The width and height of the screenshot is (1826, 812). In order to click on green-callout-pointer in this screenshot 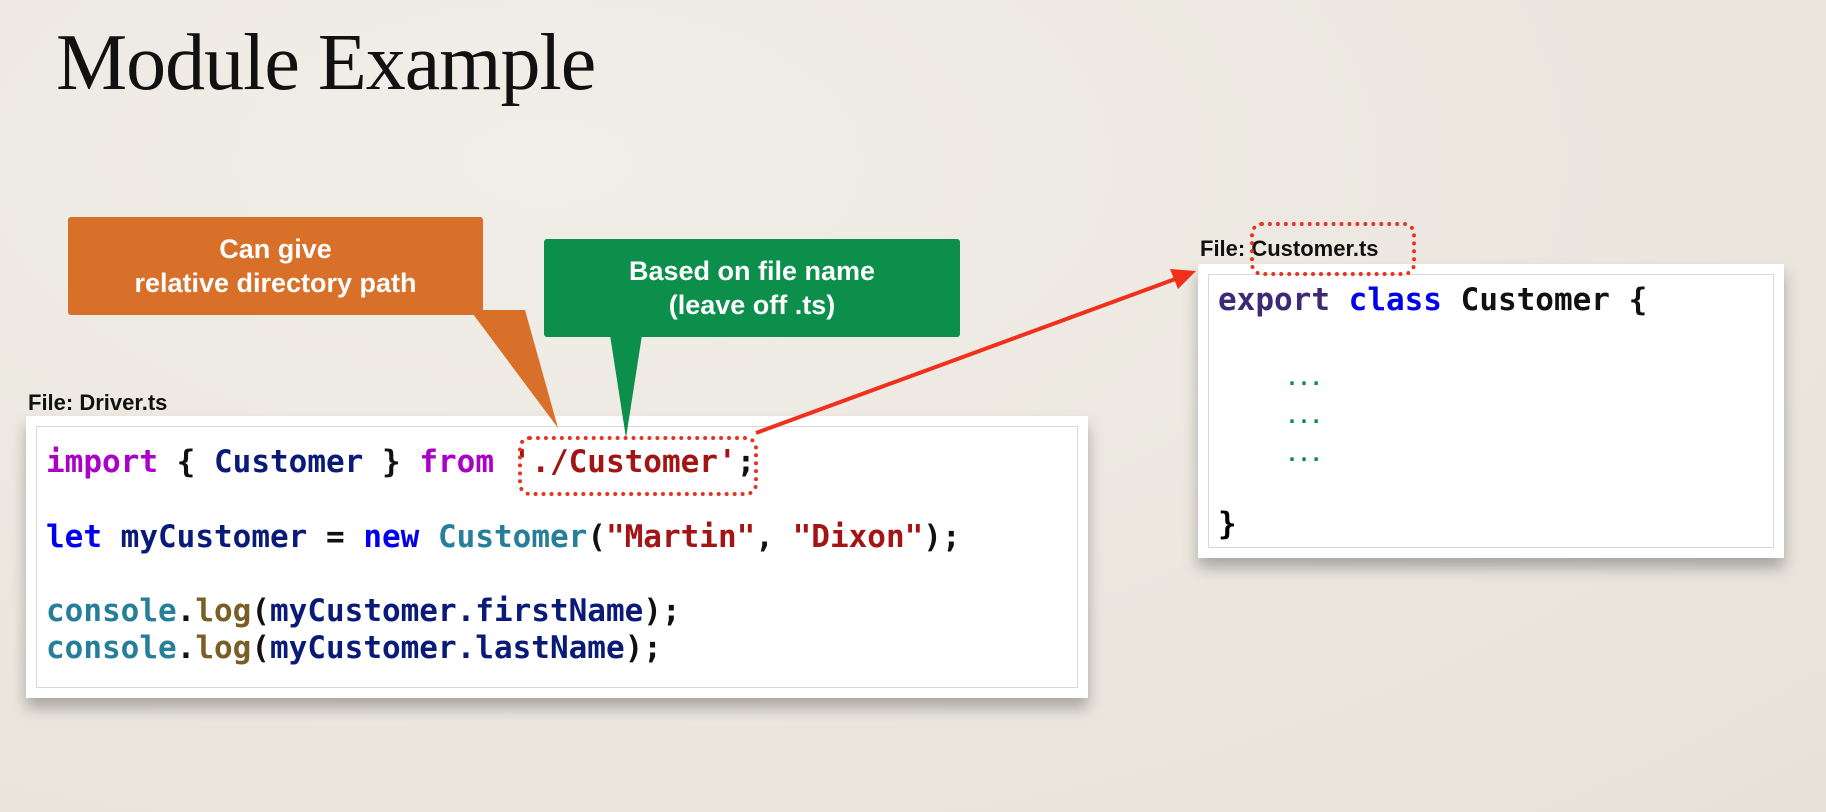, I will do `click(626, 386)`.